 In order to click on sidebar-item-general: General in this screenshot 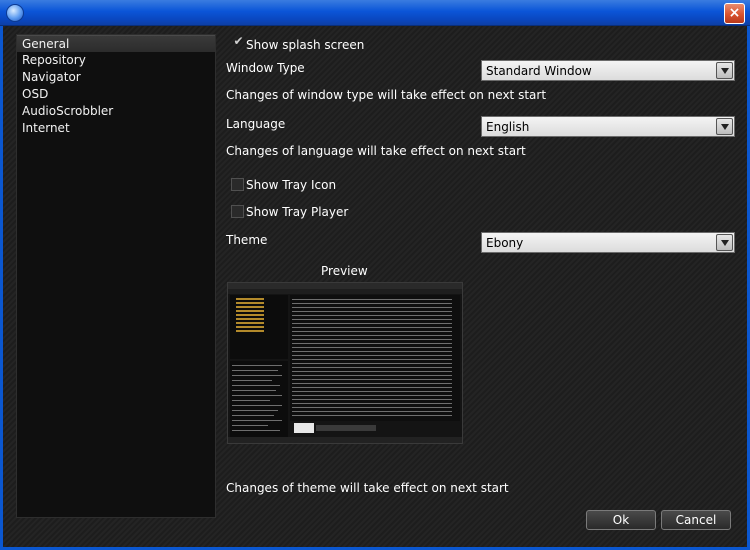, I will do `click(116, 43)`.